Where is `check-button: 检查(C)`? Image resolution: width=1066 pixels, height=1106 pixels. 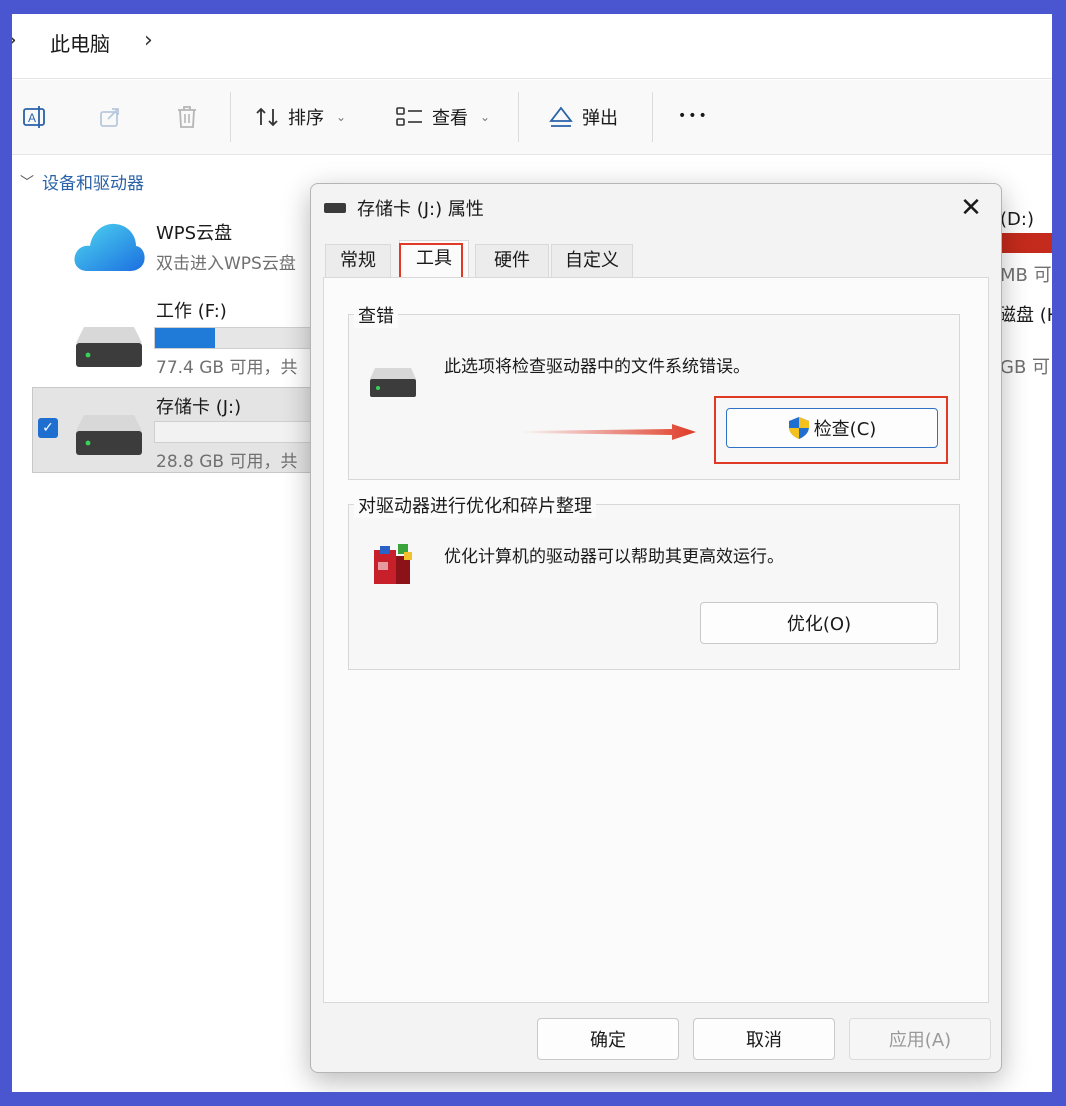
check-button: 检查(C) is located at coordinates (832, 428).